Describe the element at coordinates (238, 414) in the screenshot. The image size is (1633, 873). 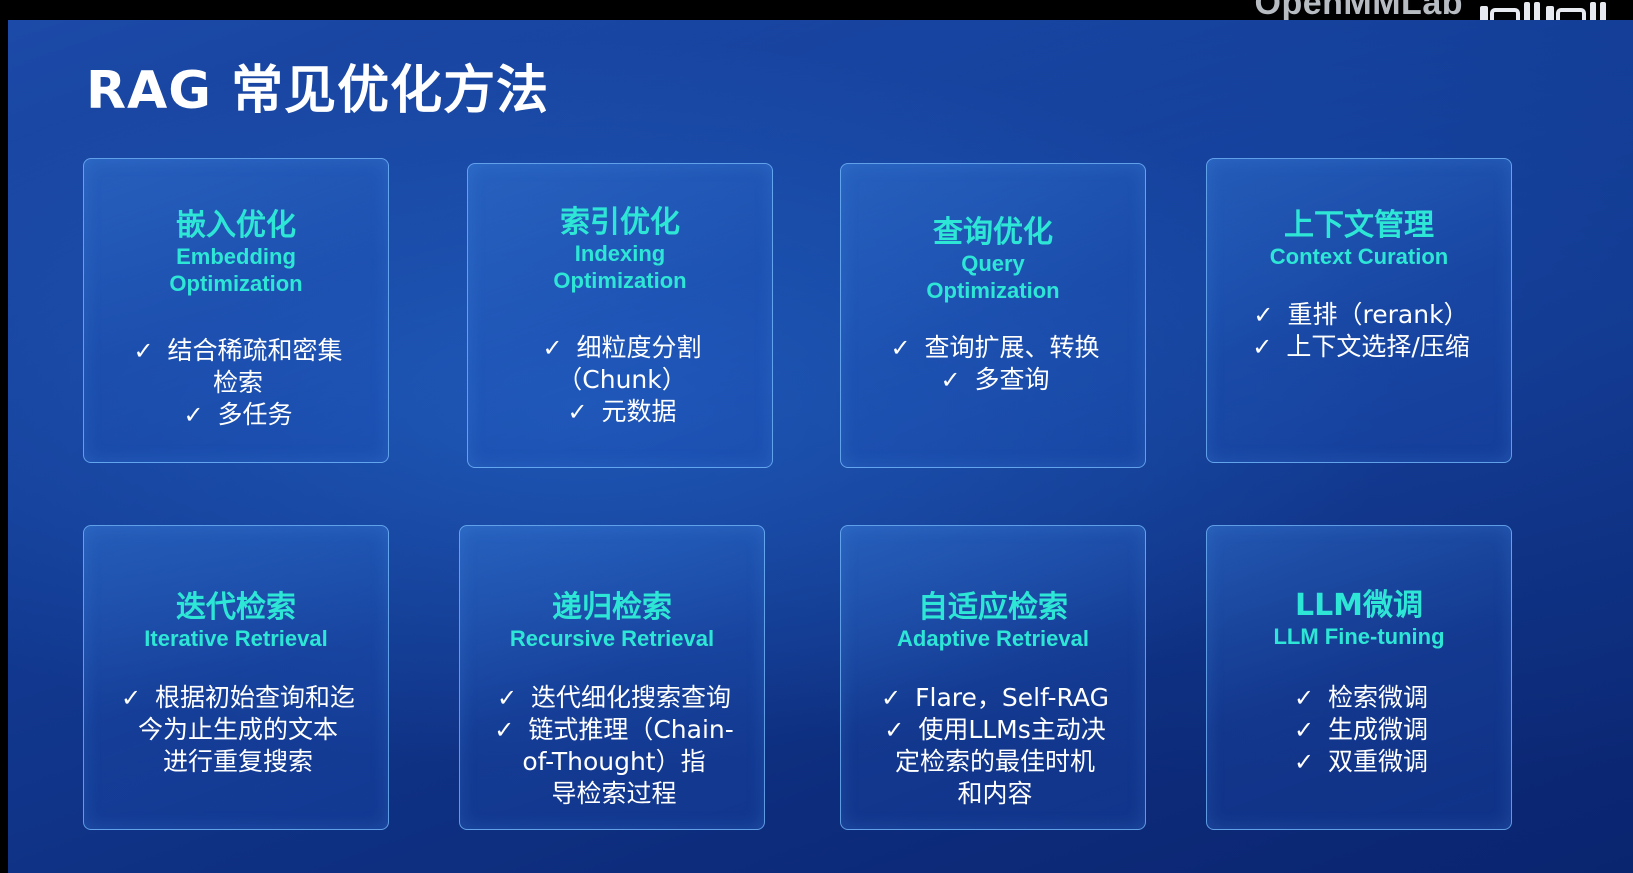
I see `card-item: ✓ 多任务` at that location.